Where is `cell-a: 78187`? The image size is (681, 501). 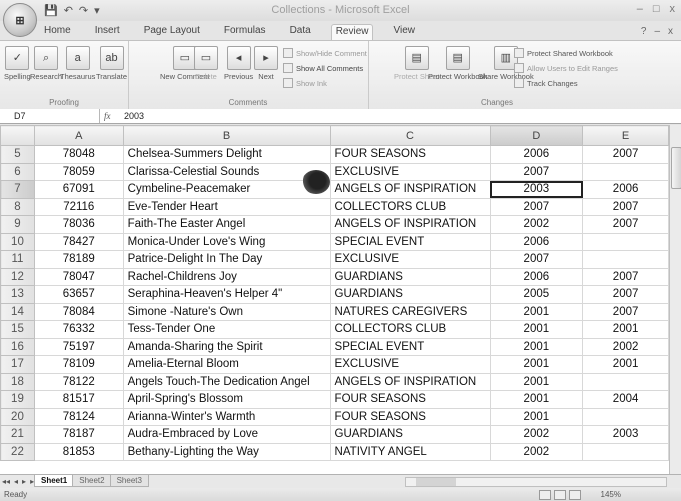
cell-a: 78187 is located at coordinates (78, 434).